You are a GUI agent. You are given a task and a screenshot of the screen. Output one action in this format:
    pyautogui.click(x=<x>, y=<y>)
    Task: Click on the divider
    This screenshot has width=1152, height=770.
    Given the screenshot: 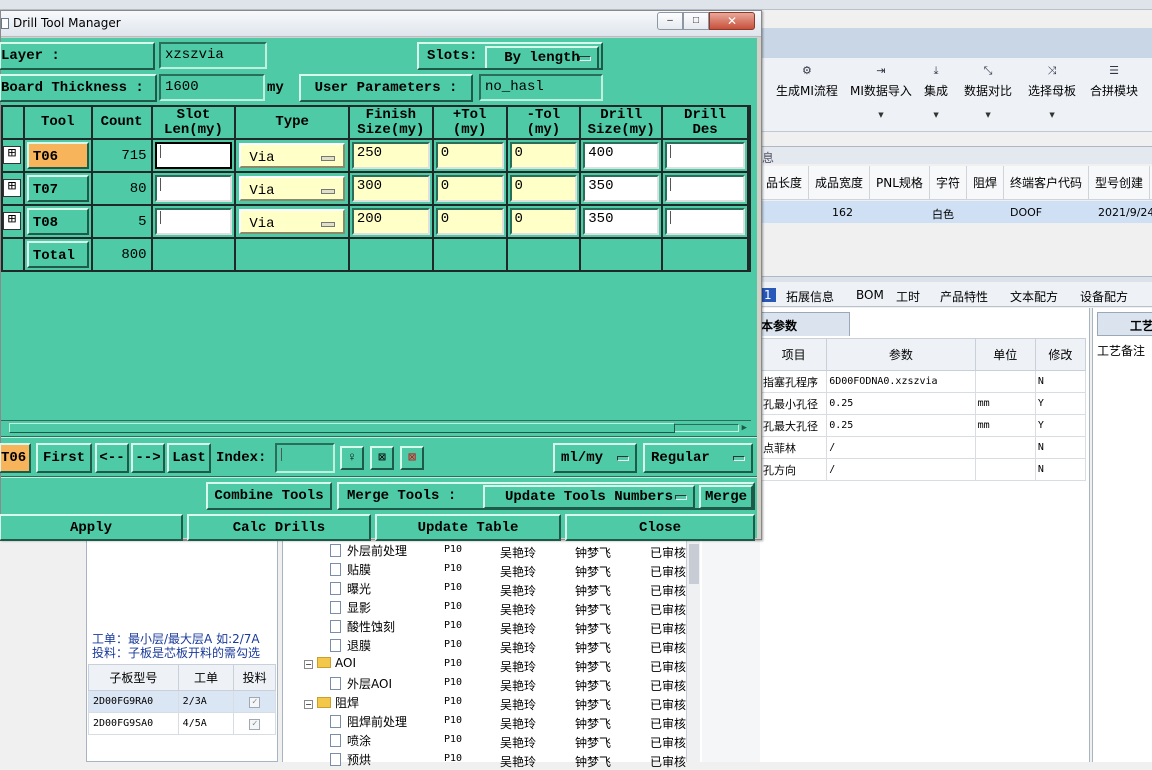 What is the action you would take?
    pyautogui.click(x=379, y=477)
    